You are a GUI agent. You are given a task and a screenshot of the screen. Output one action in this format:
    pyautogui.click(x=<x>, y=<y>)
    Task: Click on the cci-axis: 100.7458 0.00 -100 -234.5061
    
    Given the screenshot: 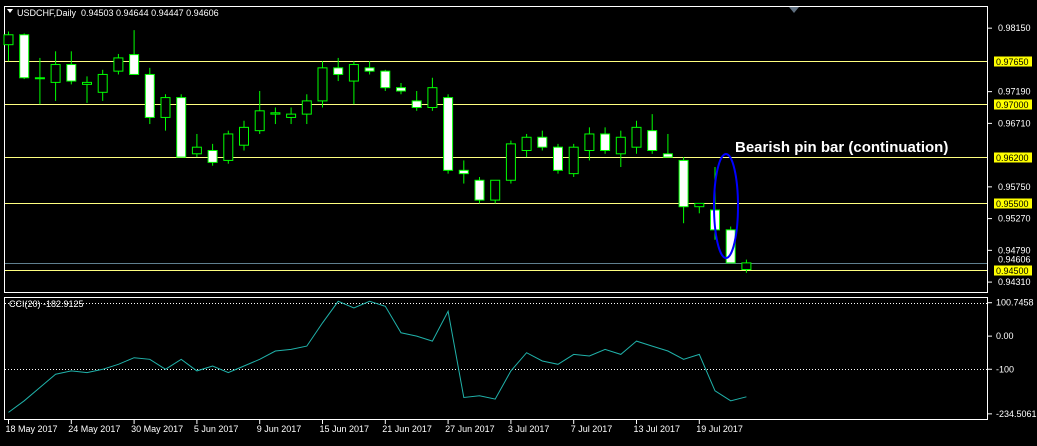 What is the action you would take?
    pyautogui.click(x=1012, y=358)
    